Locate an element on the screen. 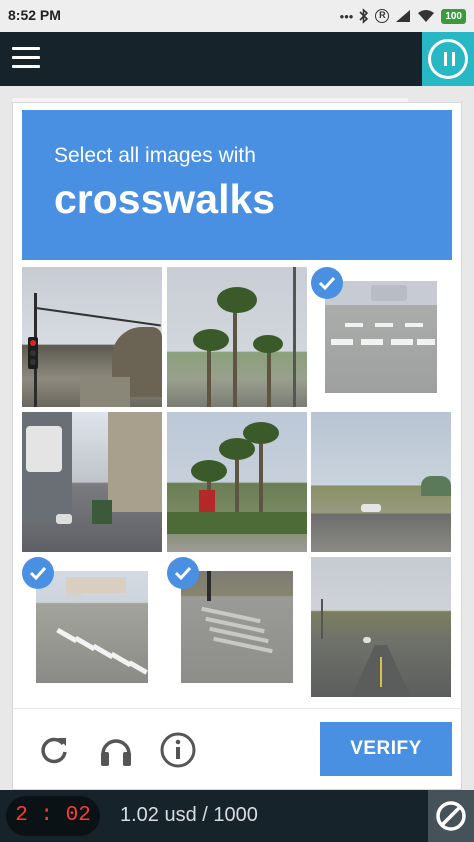 The width and height of the screenshot is (474, 842). block-icon is located at coordinates (451, 816).